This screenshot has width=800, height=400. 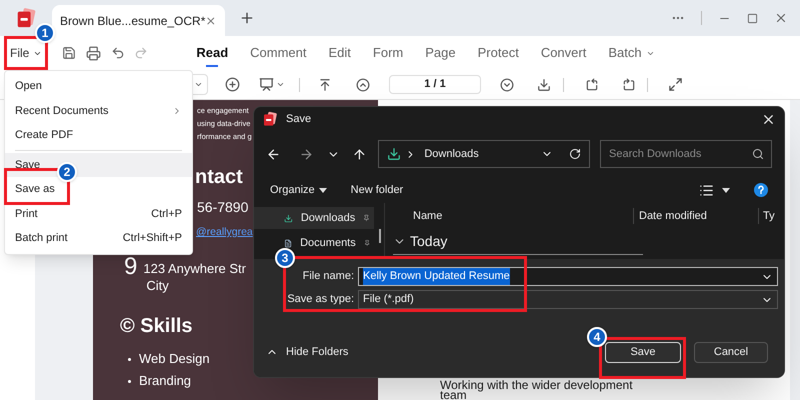 I want to click on section-heading: © Skills, so click(x=156, y=326).